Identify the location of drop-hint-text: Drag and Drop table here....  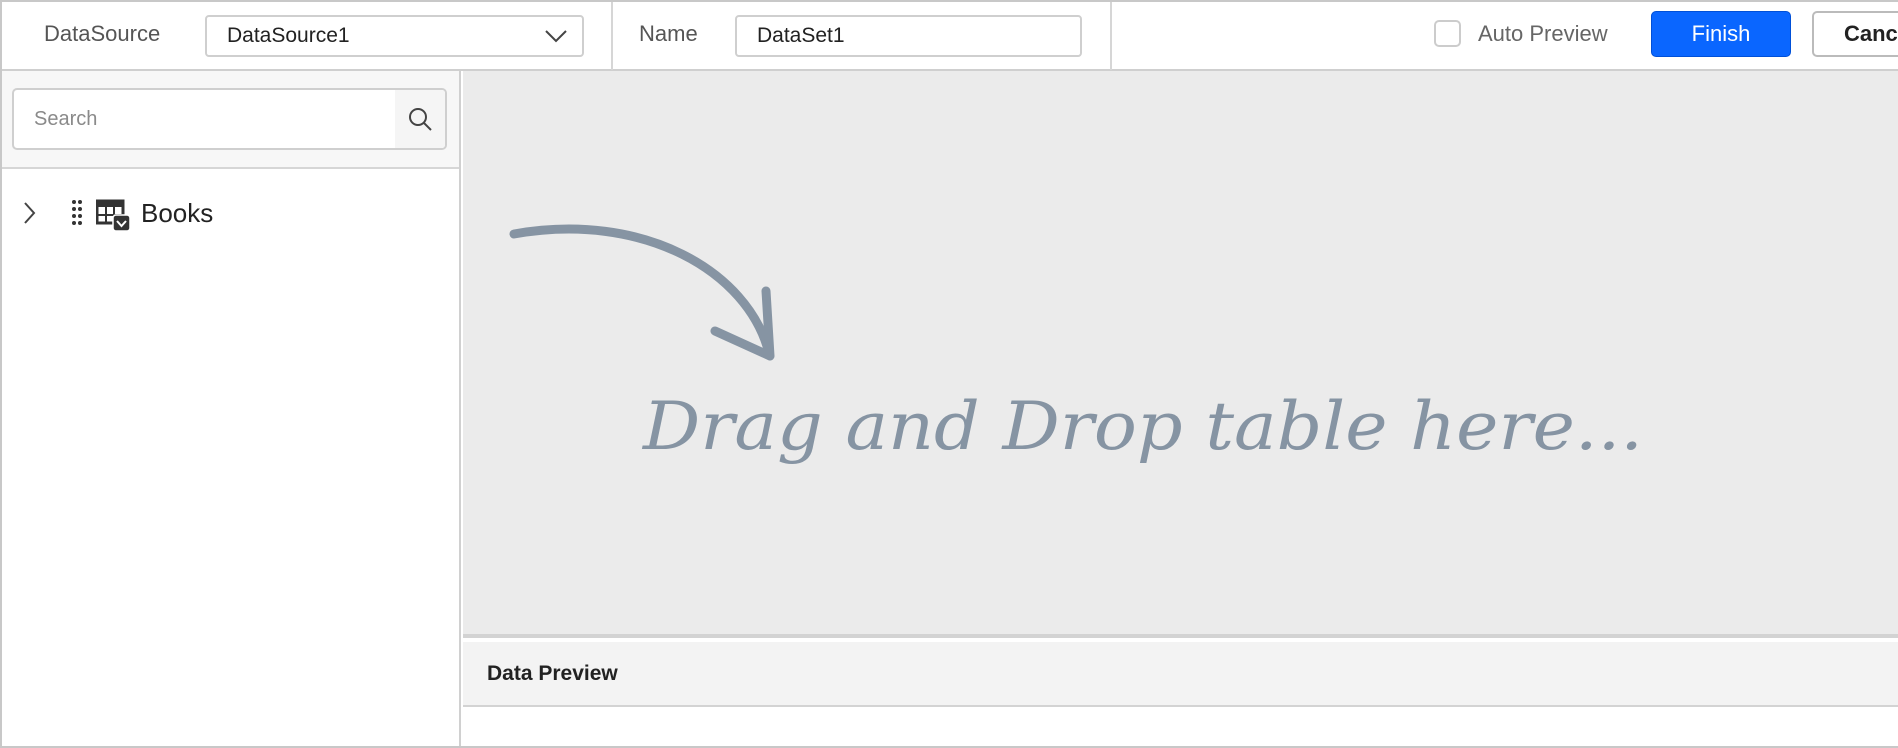
(1142, 426).